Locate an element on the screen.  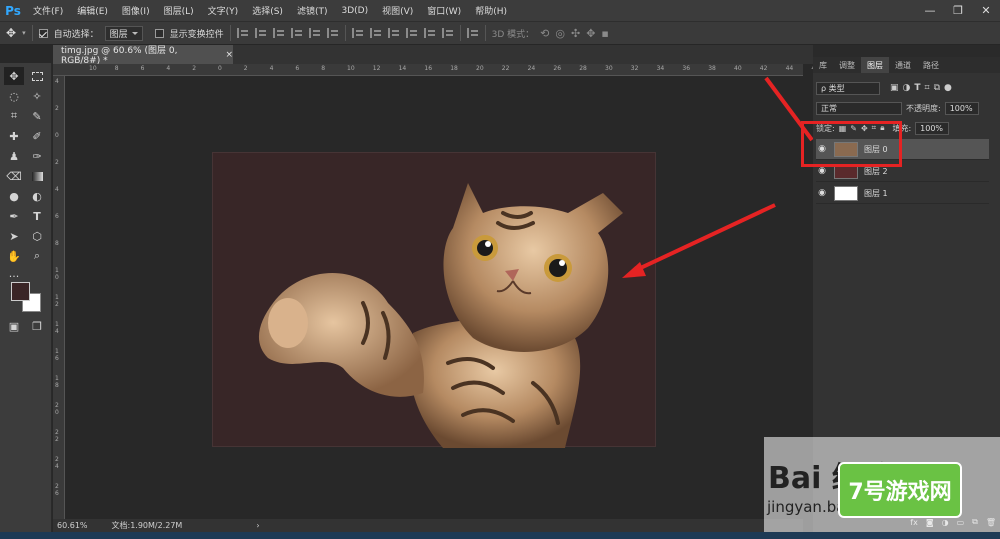
ruler-tick-label: 1 4 is located at coordinates (57, 328).